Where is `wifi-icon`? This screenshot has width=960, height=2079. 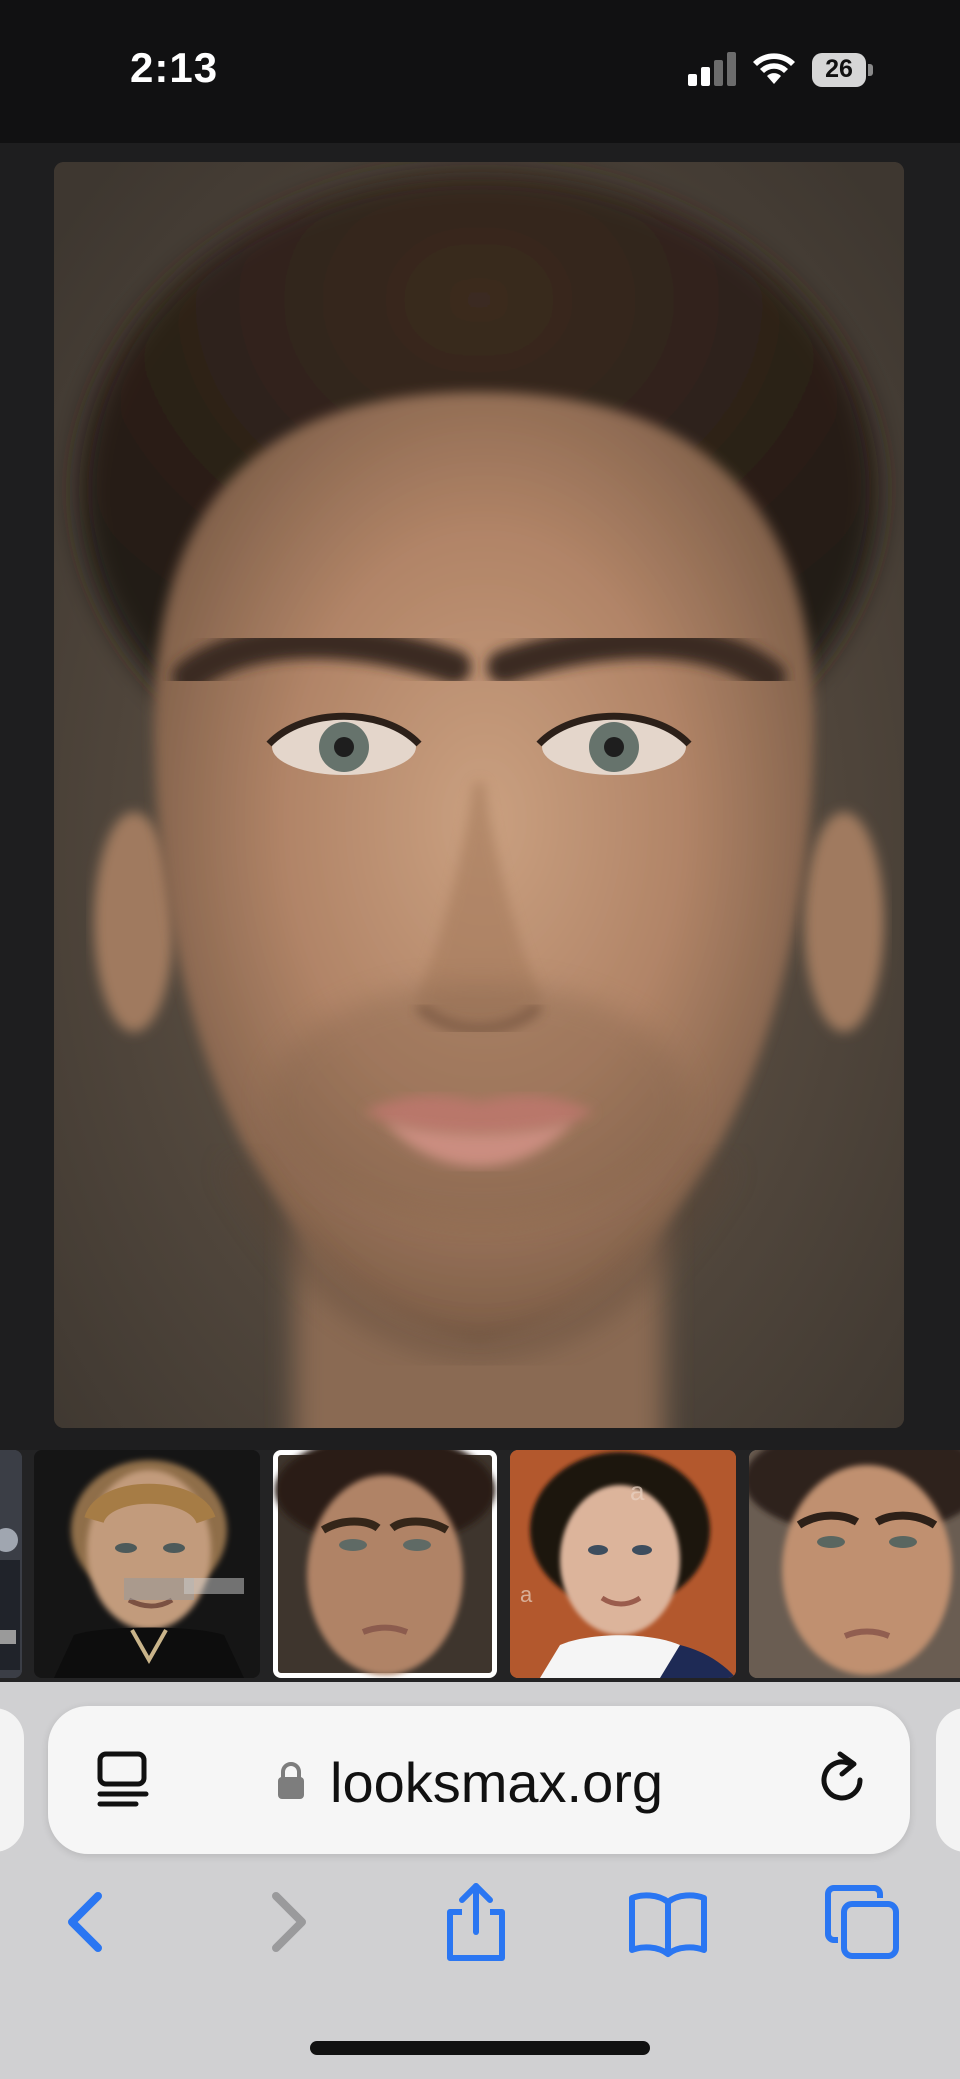 wifi-icon is located at coordinates (774, 68).